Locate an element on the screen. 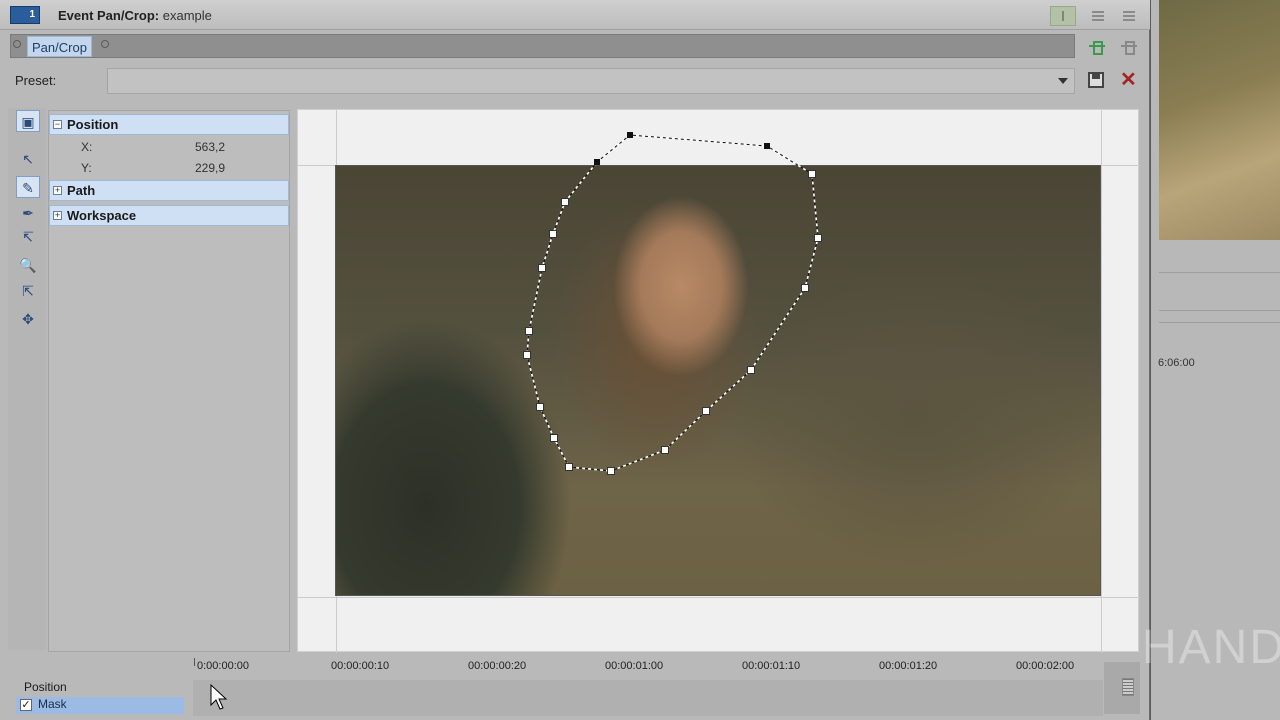  zoom-tool-icon: 🔍 is located at coordinates (28, 265).